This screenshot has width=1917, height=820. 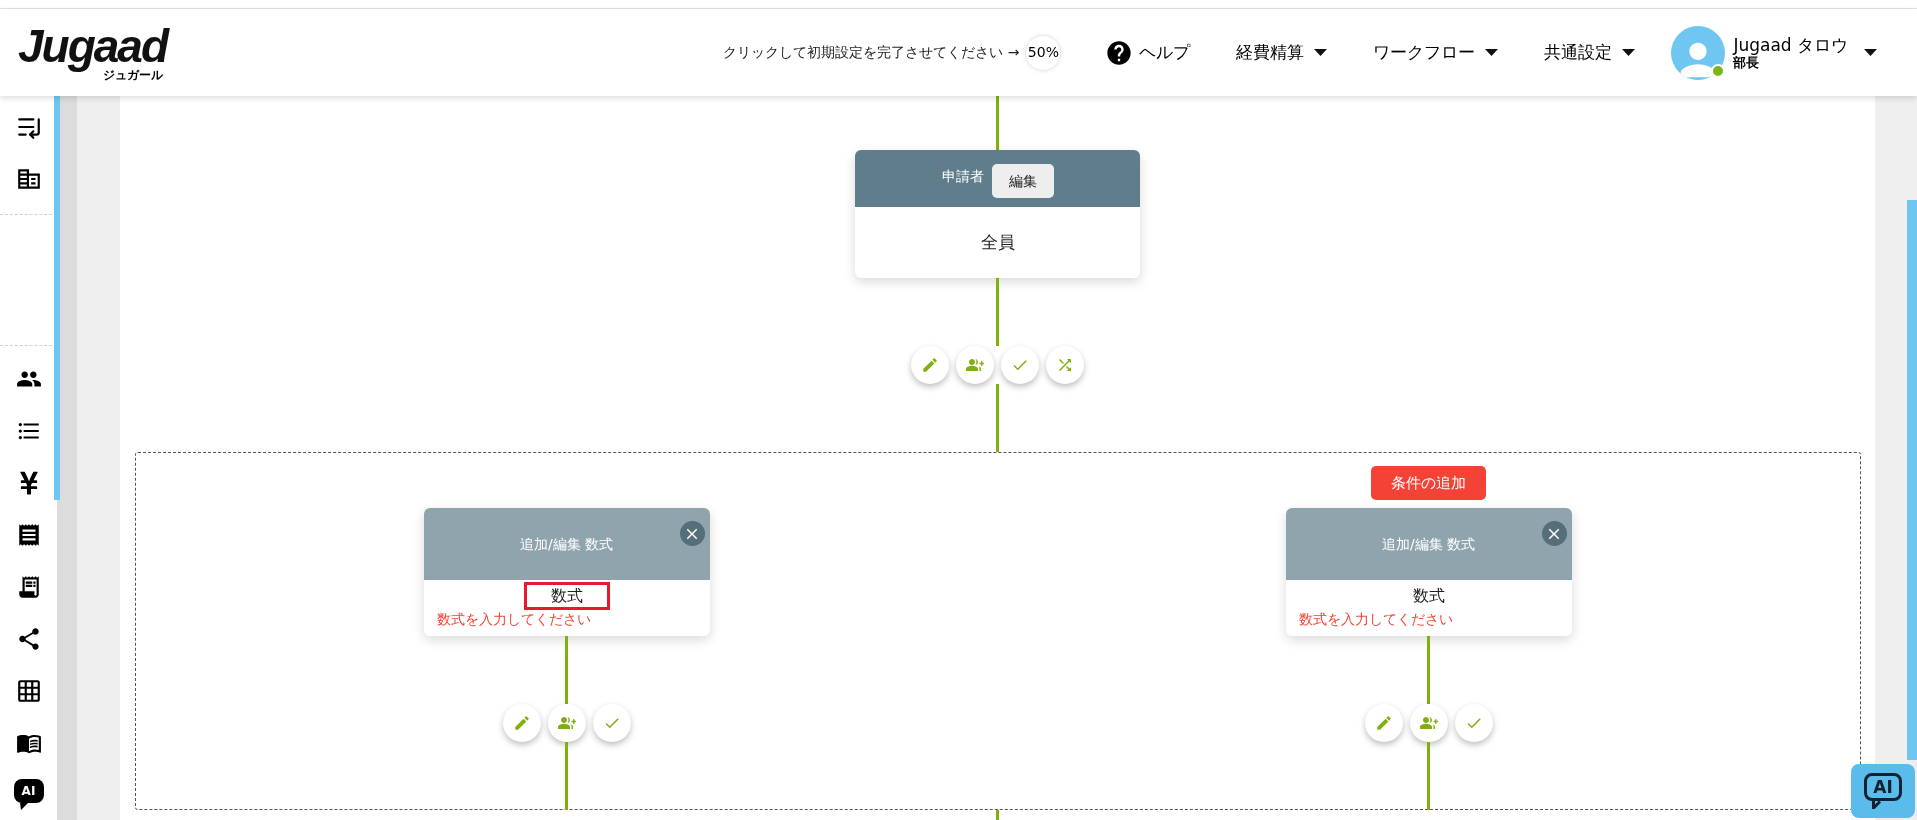 What do you see at coordinates (1436, 52) in the screenshot?
I see `nav-menu: ワークフロー` at bounding box center [1436, 52].